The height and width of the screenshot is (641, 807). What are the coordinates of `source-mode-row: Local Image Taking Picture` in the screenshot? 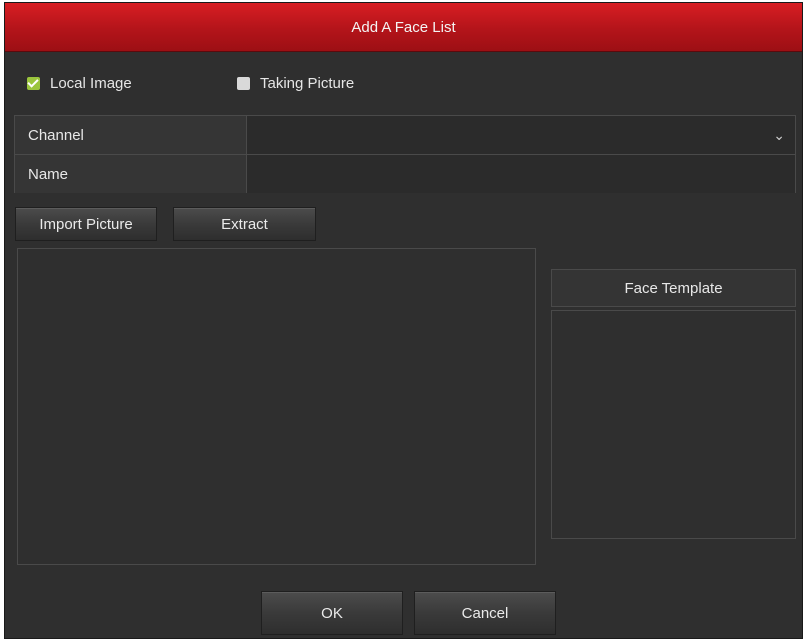 It's located at (403, 86).